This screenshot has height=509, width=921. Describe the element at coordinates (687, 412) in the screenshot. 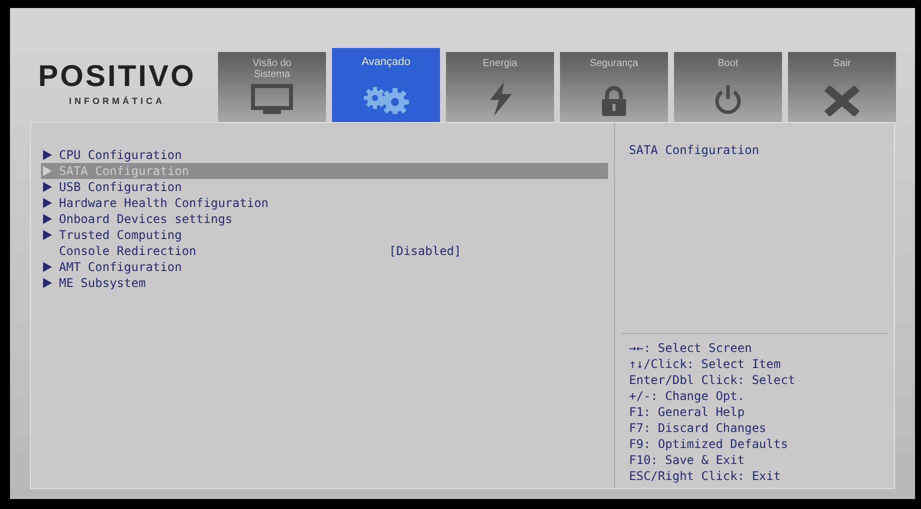

I see `key-help-text: F1: General Help` at that location.